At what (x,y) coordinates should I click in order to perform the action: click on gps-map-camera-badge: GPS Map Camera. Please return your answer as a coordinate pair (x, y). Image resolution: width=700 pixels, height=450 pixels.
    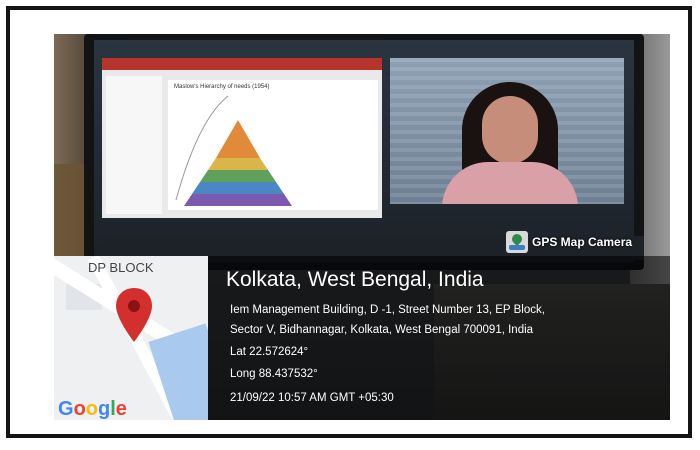
    Looking at the image, I should click on (569, 242).